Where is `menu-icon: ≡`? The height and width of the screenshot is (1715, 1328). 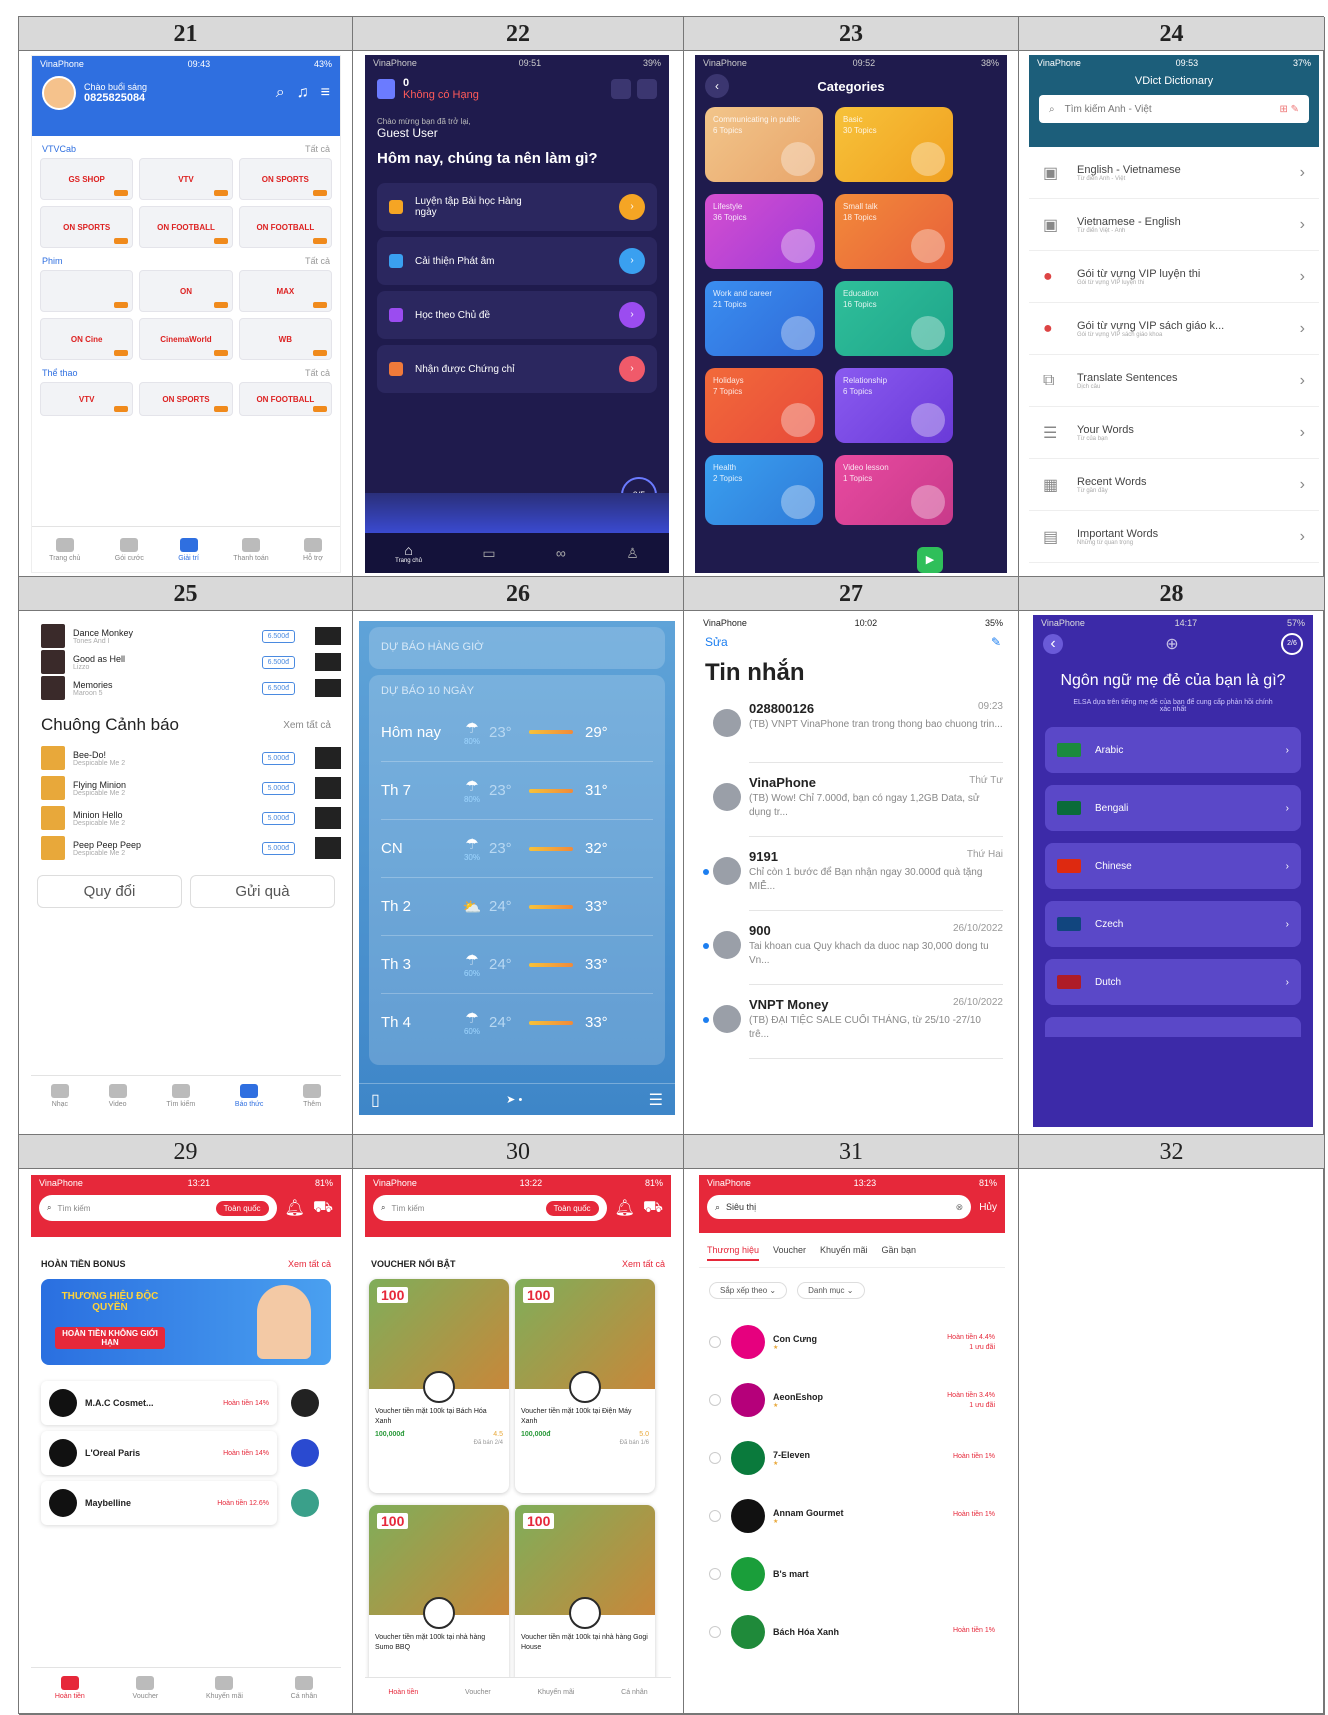 menu-icon: ≡ is located at coordinates (325, 93).